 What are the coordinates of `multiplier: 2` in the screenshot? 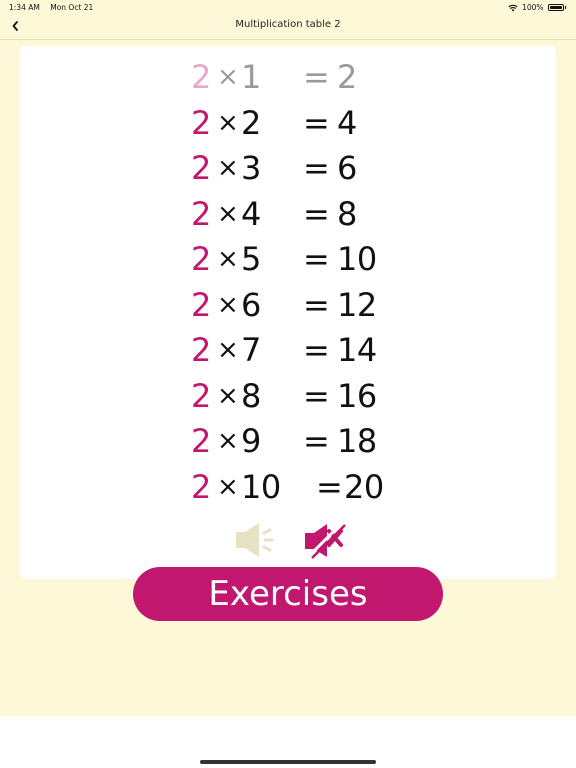 It's located at (251, 123).